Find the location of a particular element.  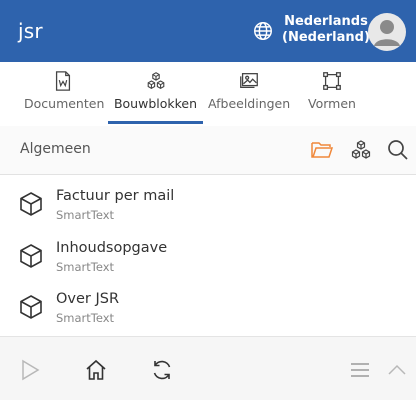

tab-vormen: Vormen is located at coordinates (332, 98).